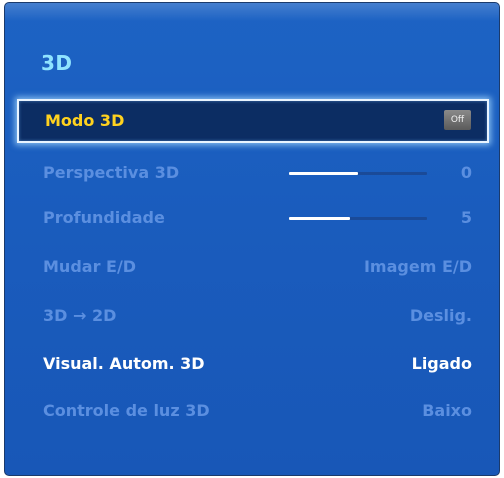 This screenshot has width=504, height=478. I want to click on profundidade-slider, so click(358, 218).